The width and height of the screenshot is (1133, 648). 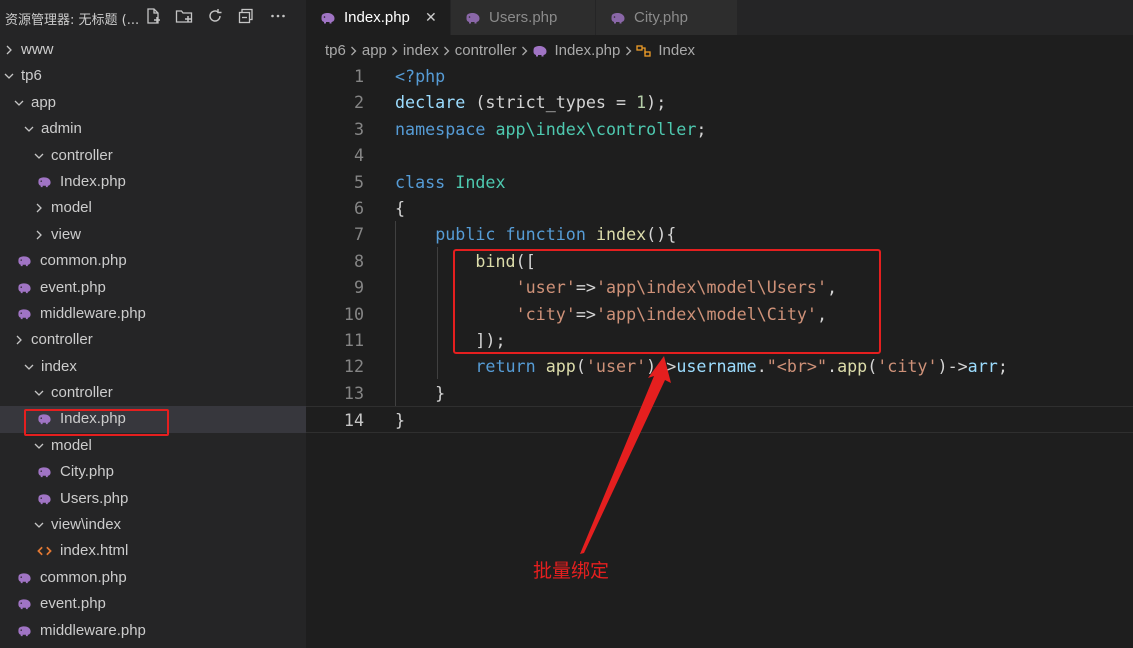 What do you see at coordinates (246, 16) in the screenshot?
I see `collapse-all-icon` at bounding box center [246, 16].